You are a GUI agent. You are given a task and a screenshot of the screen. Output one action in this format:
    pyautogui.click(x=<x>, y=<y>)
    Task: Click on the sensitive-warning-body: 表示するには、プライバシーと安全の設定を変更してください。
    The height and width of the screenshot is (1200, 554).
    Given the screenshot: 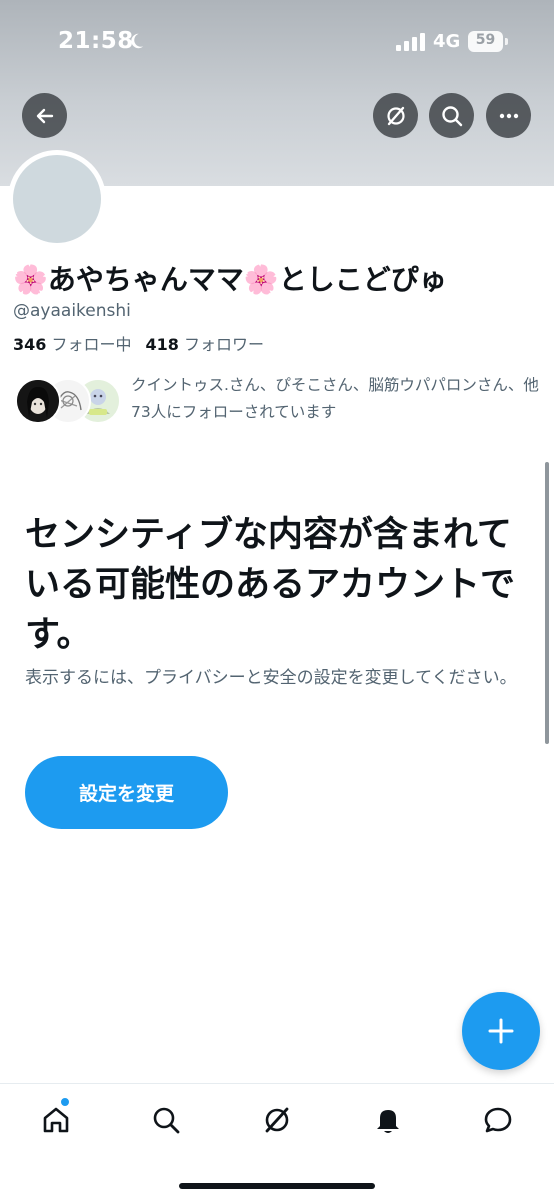 What is the action you would take?
    pyautogui.click(x=271, y=678)
    